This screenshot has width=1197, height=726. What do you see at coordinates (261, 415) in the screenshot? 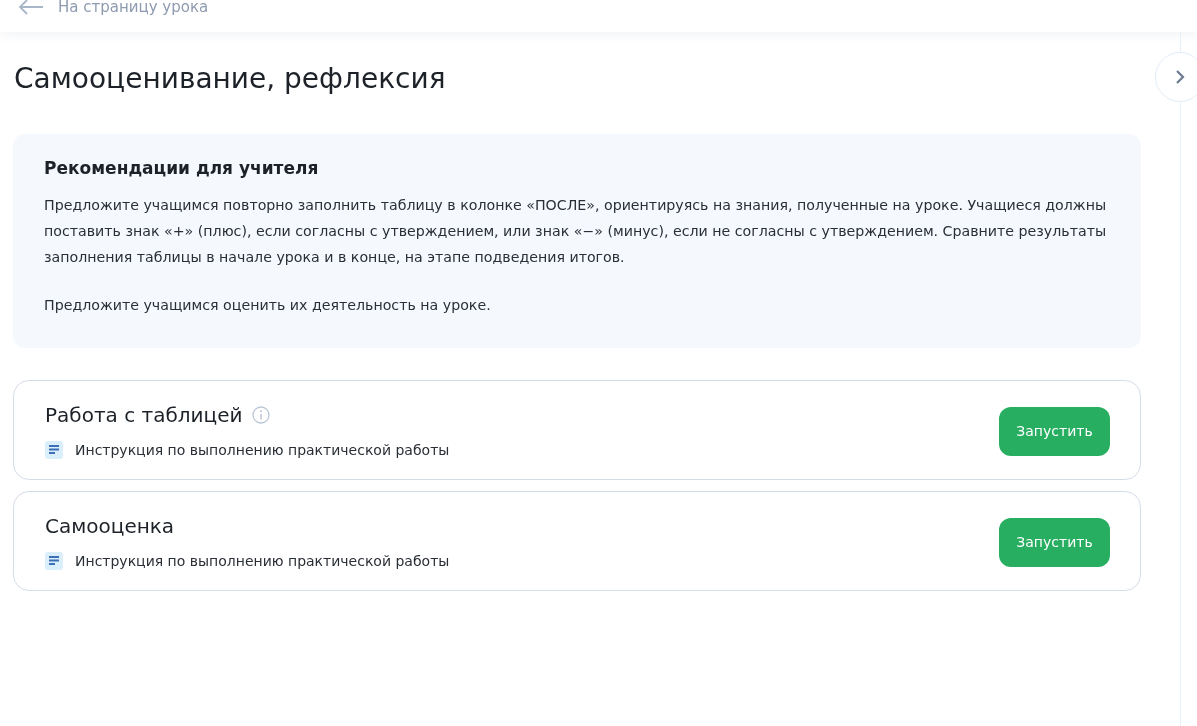
I see `info-icon` at bounding box center [261, 415].